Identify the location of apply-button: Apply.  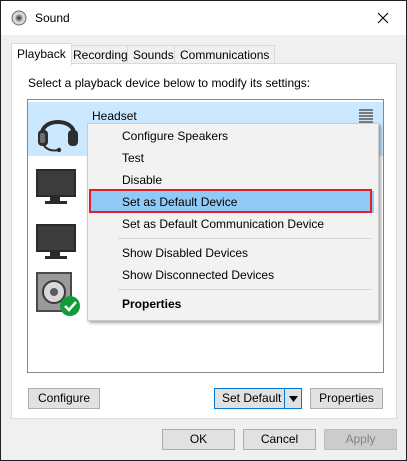
(360, 439).